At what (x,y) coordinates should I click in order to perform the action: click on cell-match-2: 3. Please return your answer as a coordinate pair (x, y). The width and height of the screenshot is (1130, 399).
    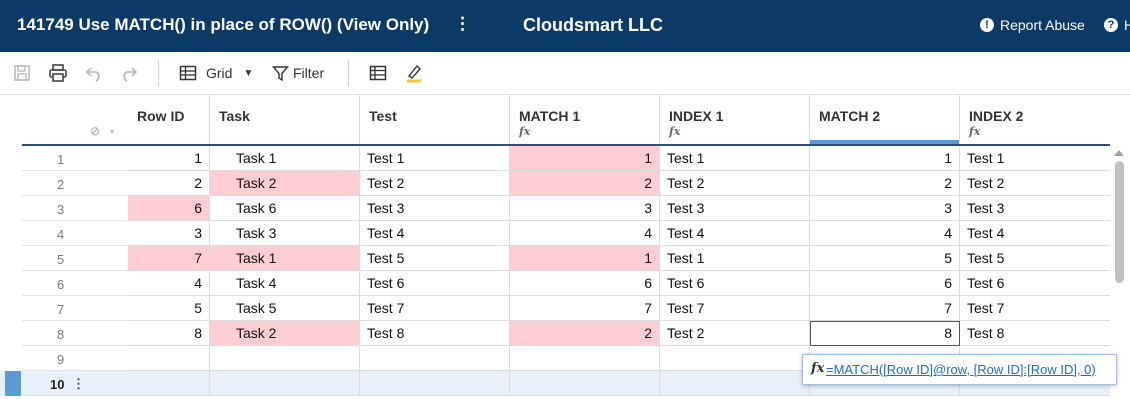
    Looking at the image, I should click on (885, 208).